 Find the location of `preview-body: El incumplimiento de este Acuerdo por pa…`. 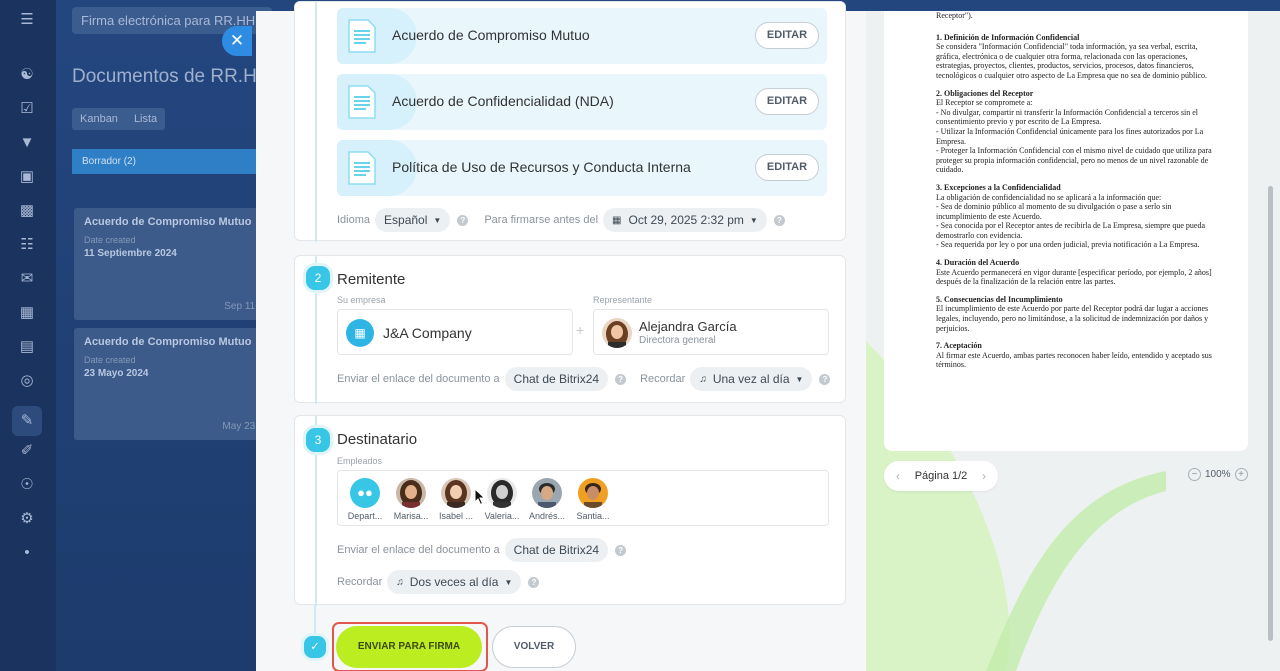

preview-body: El incumplimiento de este Acuerdo por pa… is located at coordinates (1072, 318).